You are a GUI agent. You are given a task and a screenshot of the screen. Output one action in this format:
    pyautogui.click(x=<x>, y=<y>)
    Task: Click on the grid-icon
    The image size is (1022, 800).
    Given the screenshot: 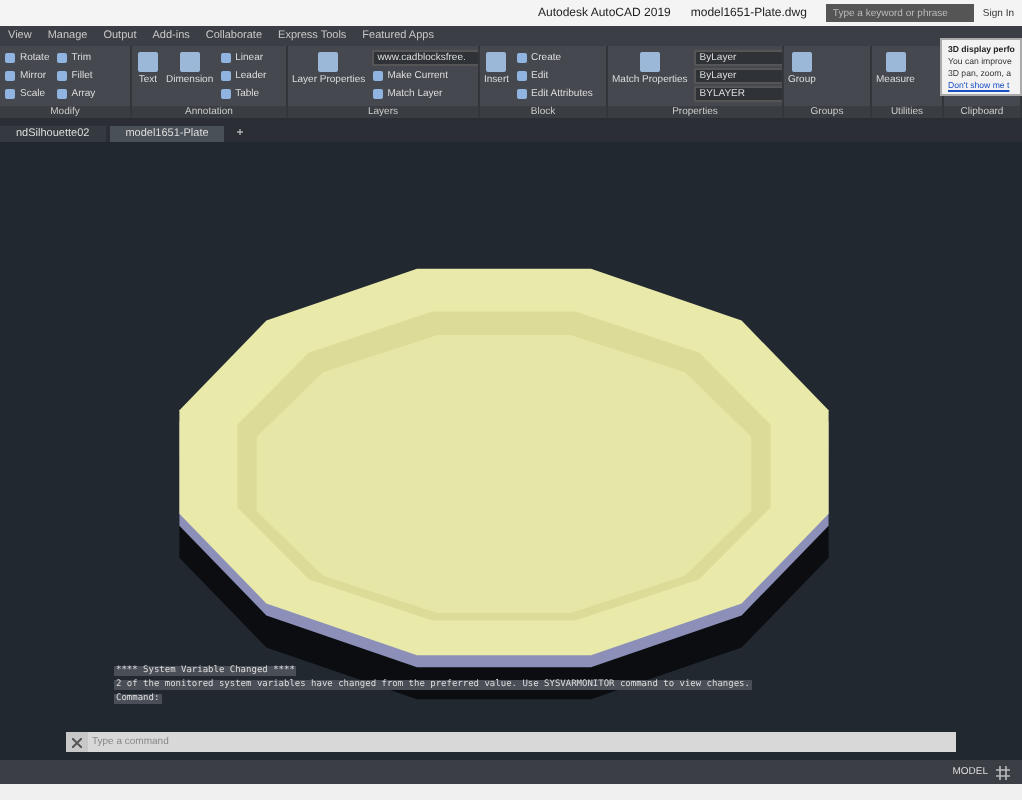 What is the action you would take?
    pyautogui.click(x=1003, y=772)
    